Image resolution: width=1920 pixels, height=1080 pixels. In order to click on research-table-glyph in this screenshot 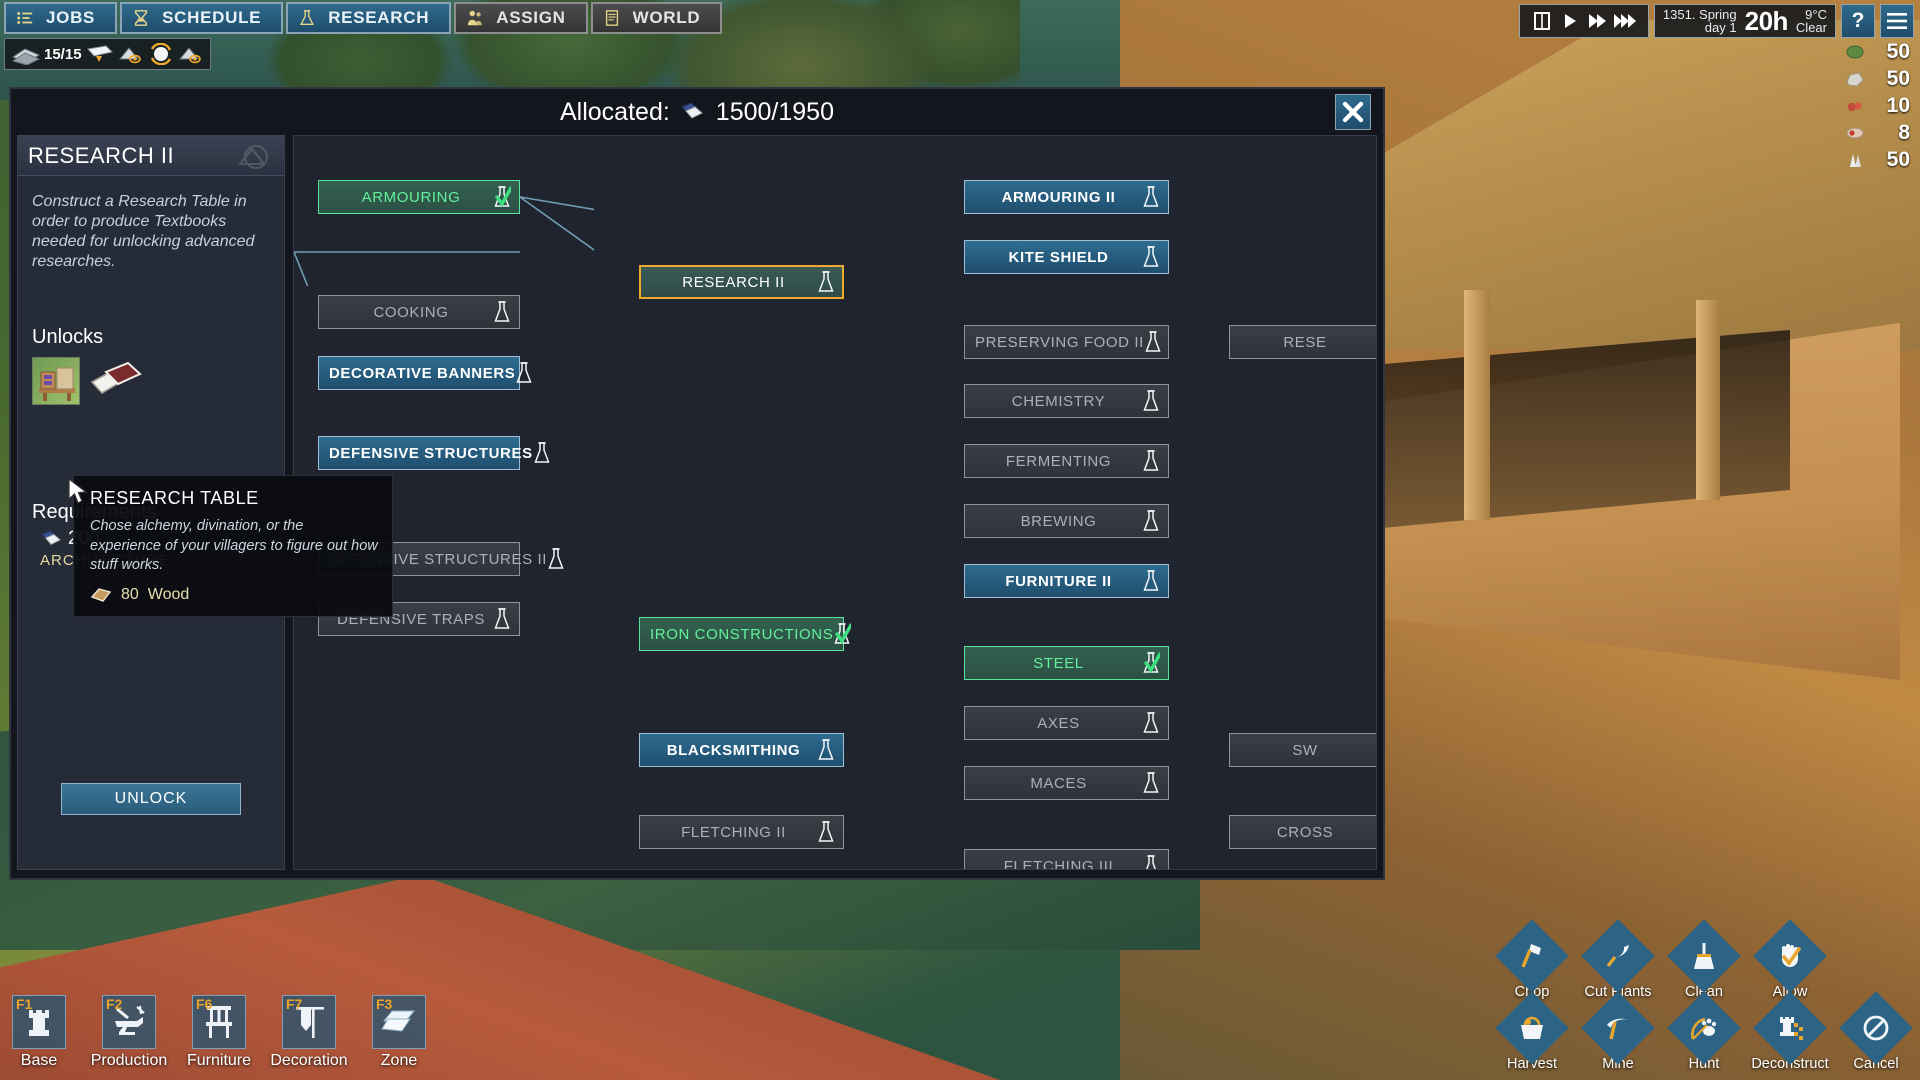, I will do `click(57, 384)`.